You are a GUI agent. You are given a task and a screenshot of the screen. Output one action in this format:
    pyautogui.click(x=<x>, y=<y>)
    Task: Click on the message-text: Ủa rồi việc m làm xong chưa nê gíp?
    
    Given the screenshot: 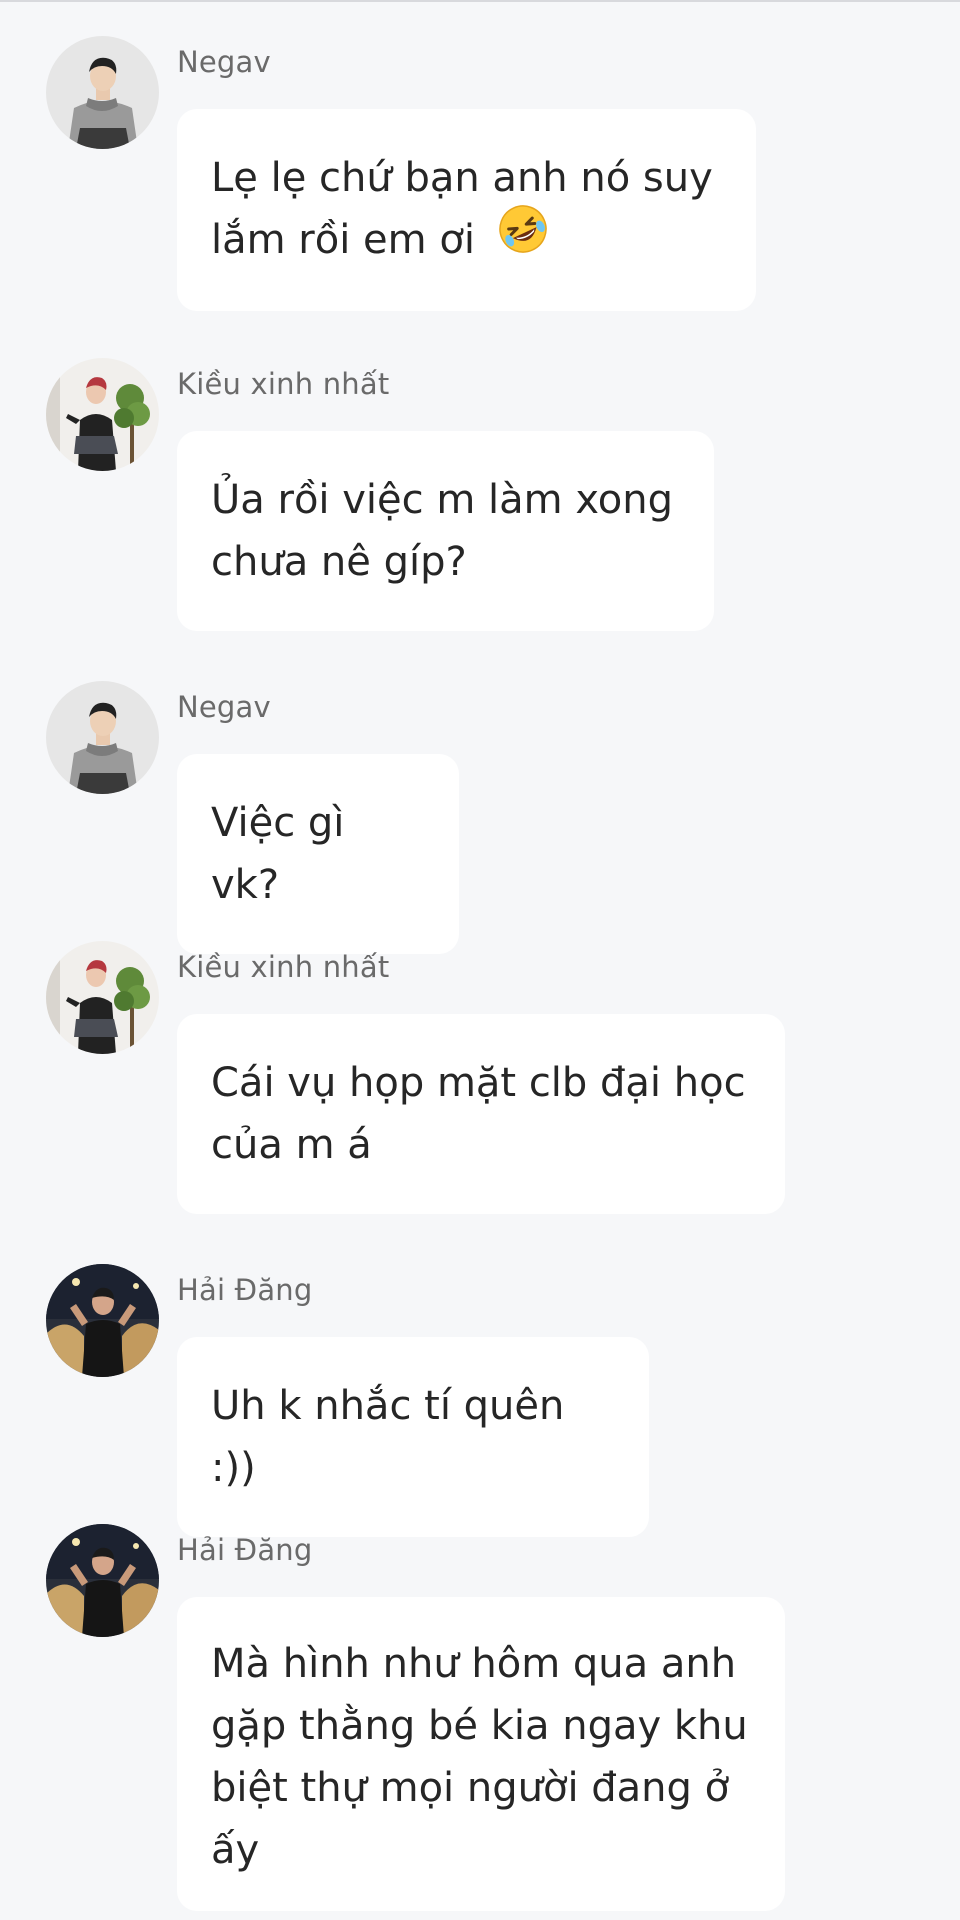 What is the action you would take?
    pyautogui.click(x=442, y=531)
    